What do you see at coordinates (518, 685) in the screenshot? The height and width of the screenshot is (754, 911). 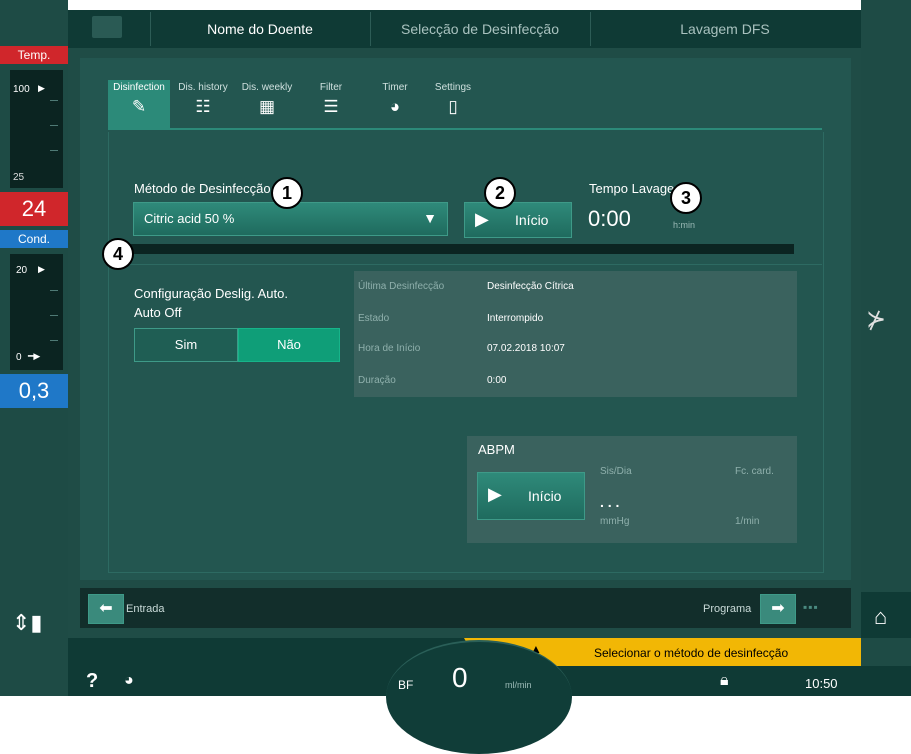 I see `bf-unit: ml/min` at bounding box center [518, 685].